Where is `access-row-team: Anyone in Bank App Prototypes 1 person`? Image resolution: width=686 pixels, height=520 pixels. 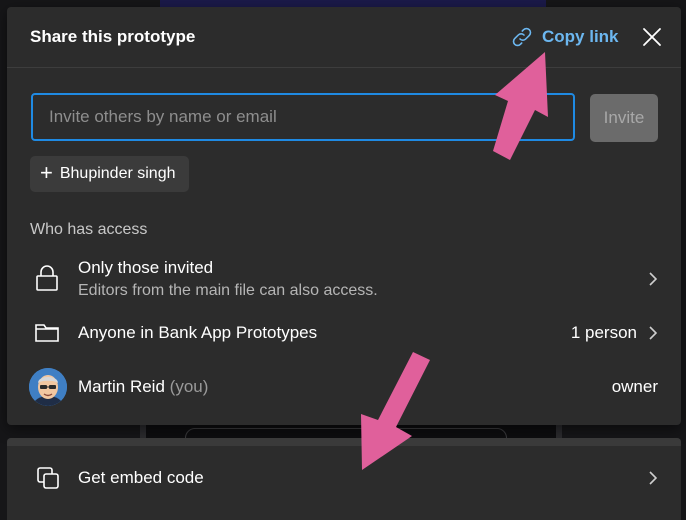
access-row-team: Anyone in Bank App Prototypes 1 person is located at coordinates (344, 333).